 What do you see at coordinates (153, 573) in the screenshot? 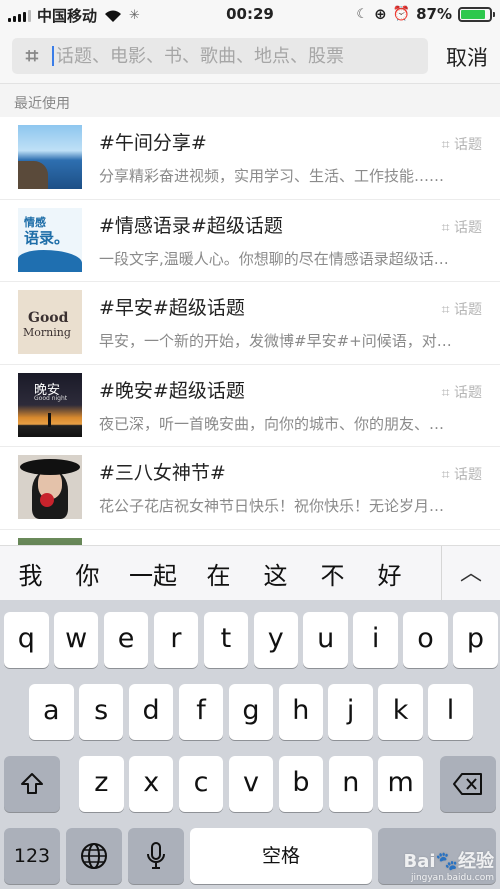
I see `candidate-word: 一起` at bounding box center [153, 573].